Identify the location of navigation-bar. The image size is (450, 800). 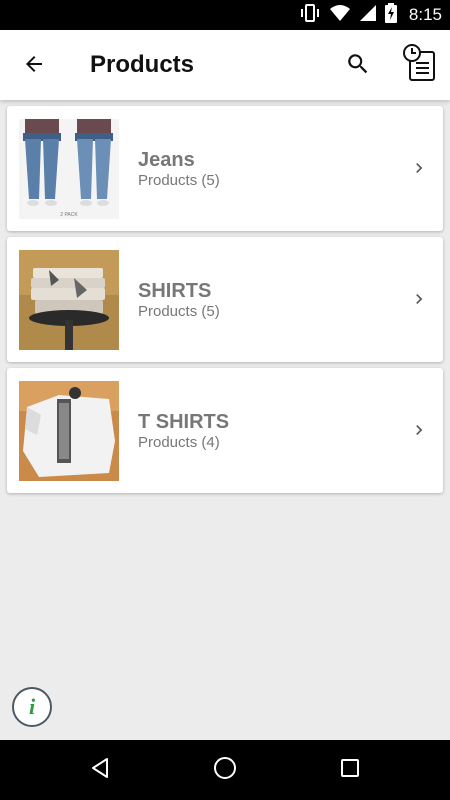
(225, 770).